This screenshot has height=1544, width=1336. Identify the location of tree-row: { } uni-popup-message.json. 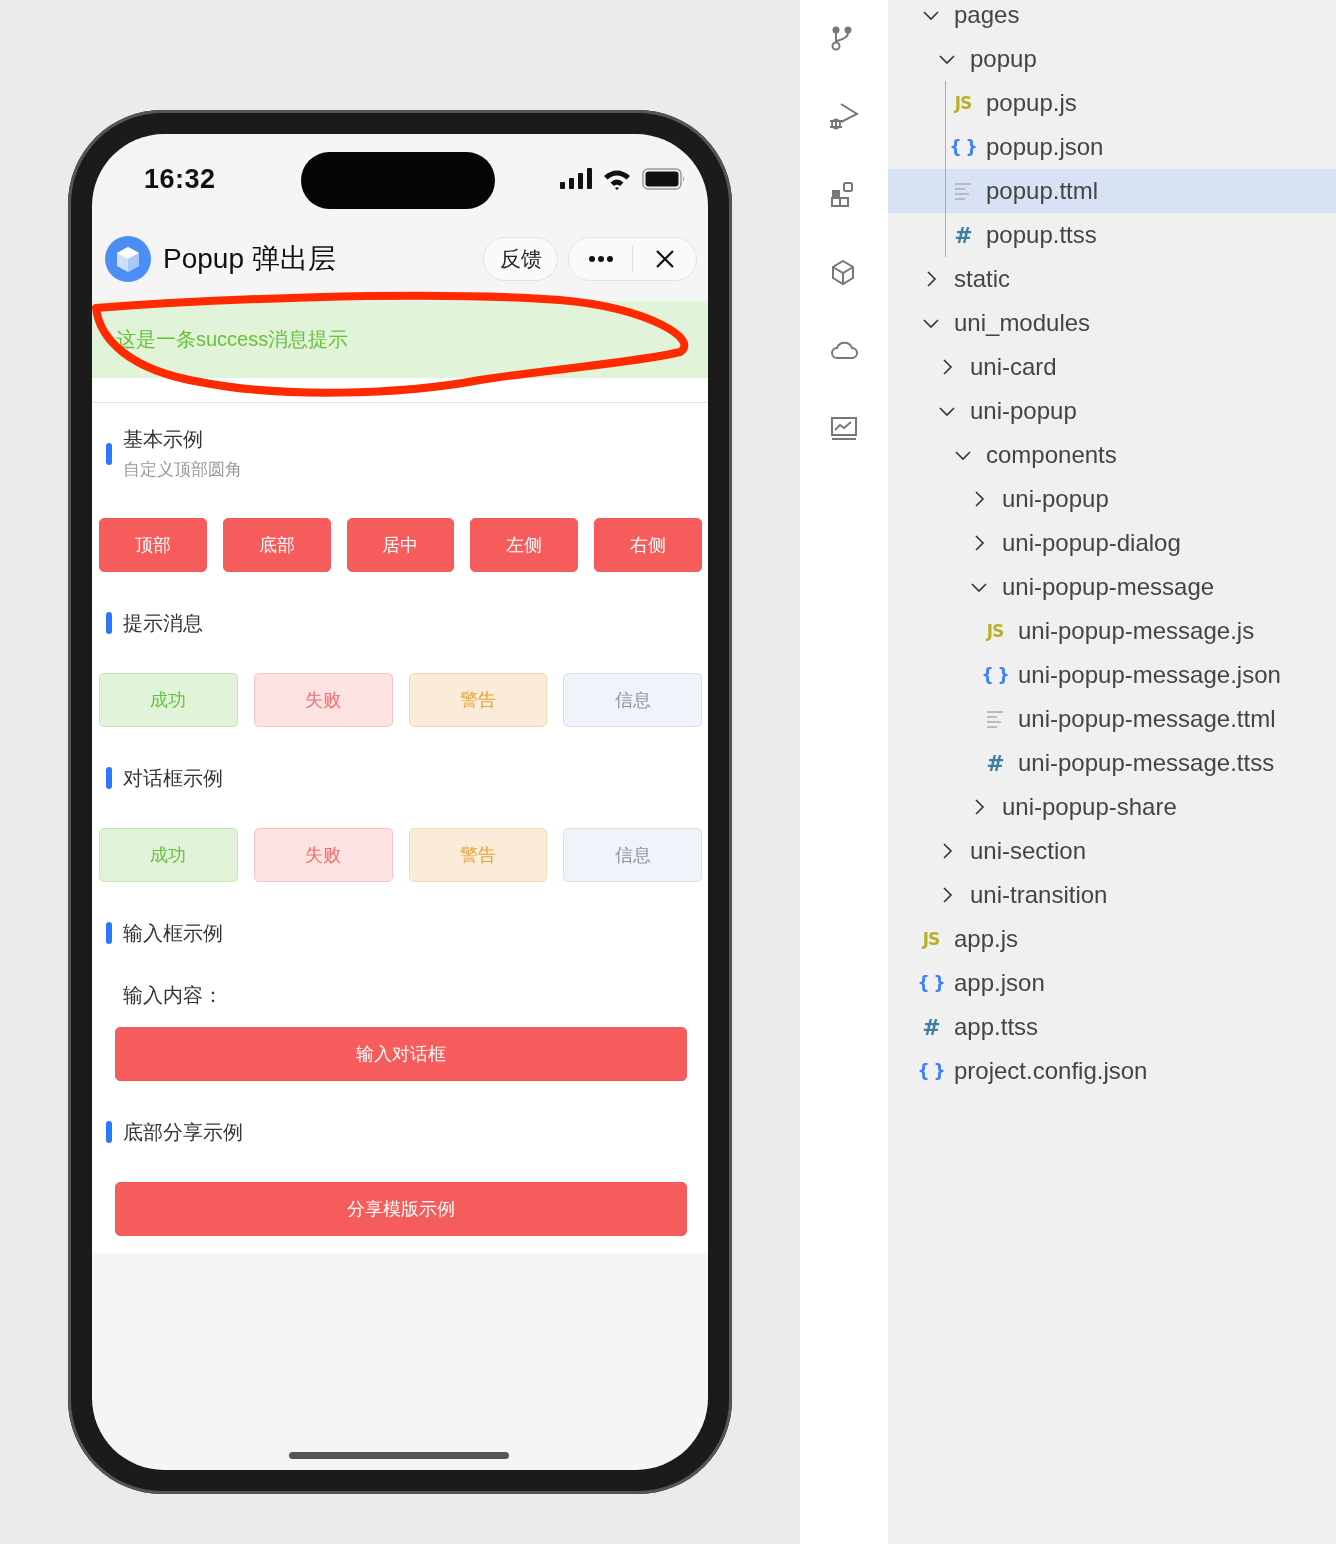
(1112, 675).